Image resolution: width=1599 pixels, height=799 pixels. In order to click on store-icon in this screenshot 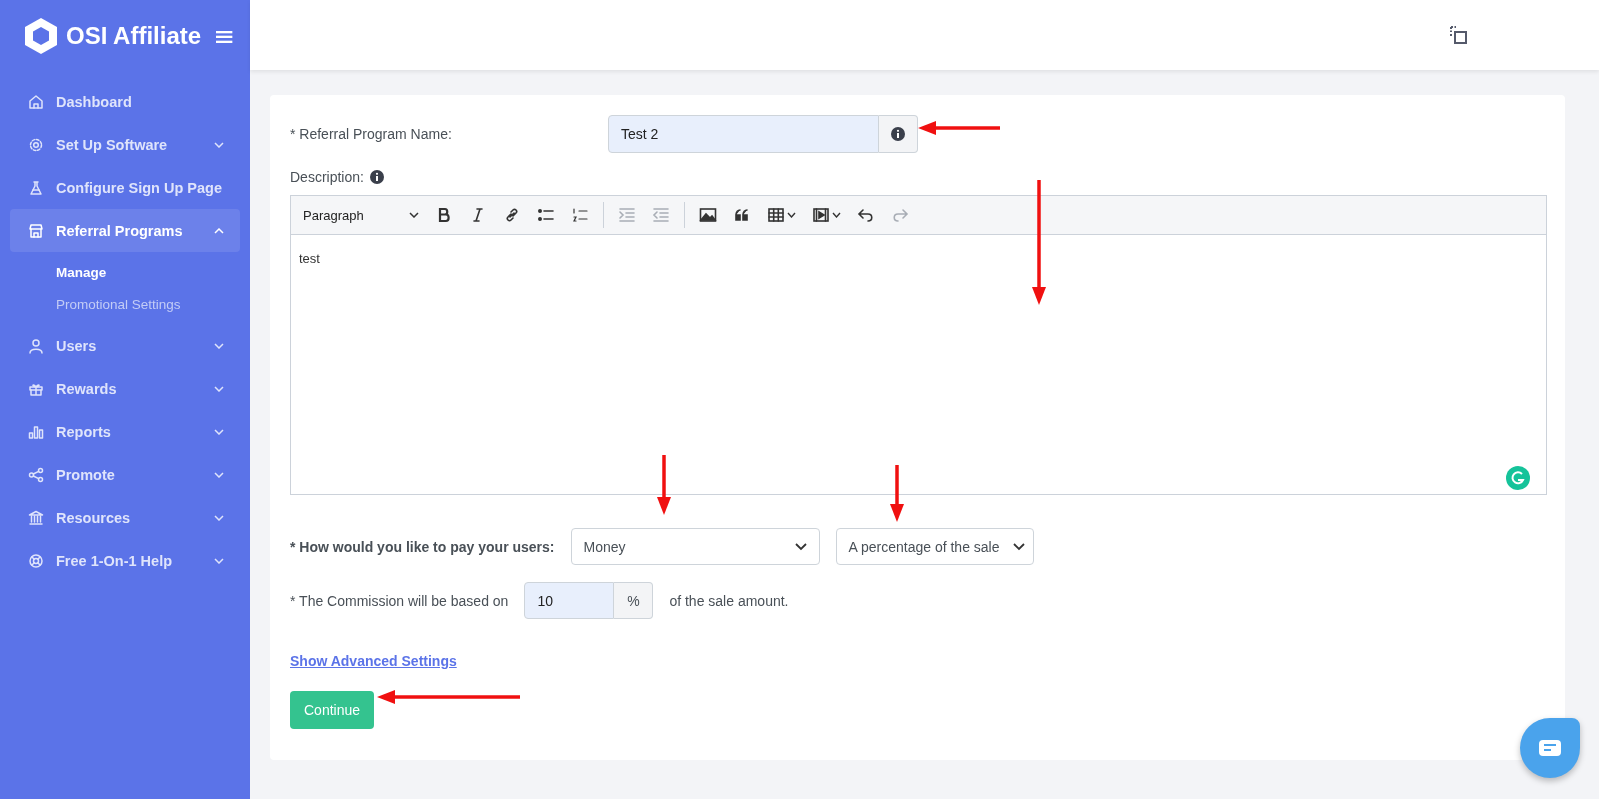, I will do `click(36, 230)`.